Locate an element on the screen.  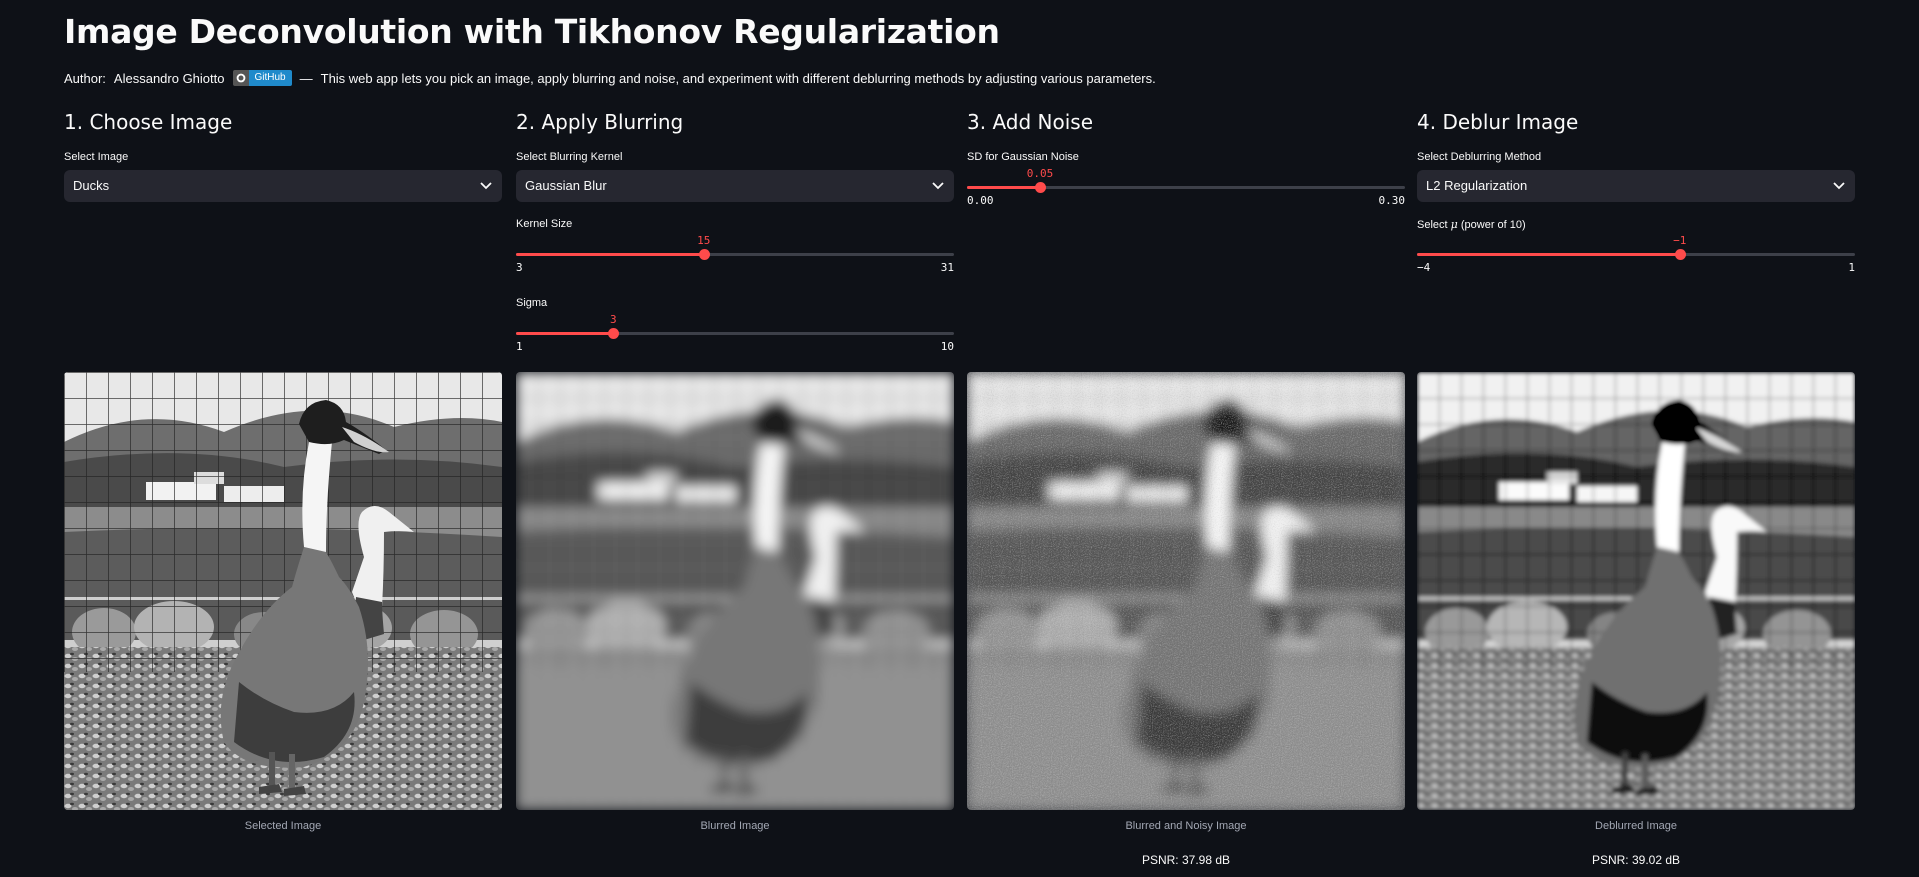
deblurred-image-caption: Deblurred Image is located at coordinates (1636, 826).